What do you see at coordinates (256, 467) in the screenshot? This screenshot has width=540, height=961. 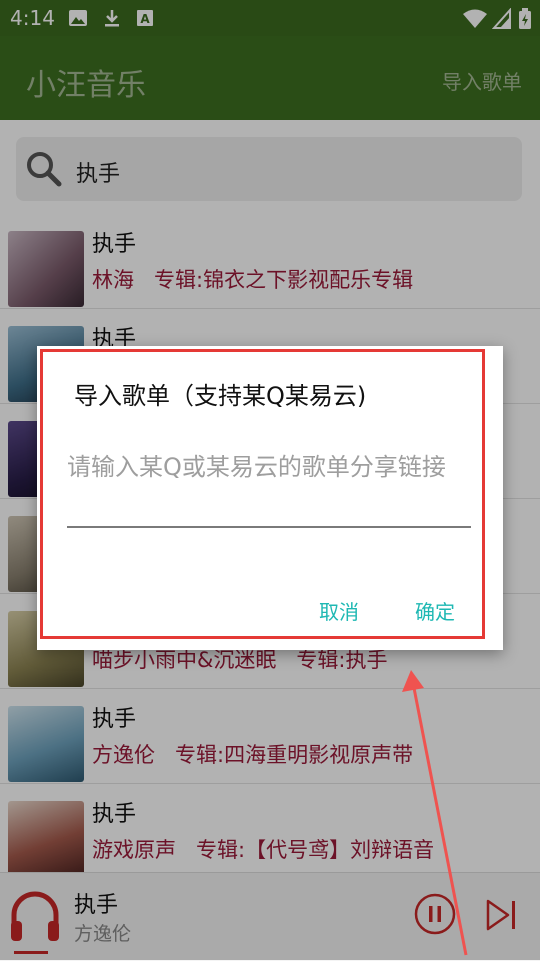 I see `playlist-link-placeholder: 请输入某Q或某易云的歌单分享链接` at bounding box center [256, 467].